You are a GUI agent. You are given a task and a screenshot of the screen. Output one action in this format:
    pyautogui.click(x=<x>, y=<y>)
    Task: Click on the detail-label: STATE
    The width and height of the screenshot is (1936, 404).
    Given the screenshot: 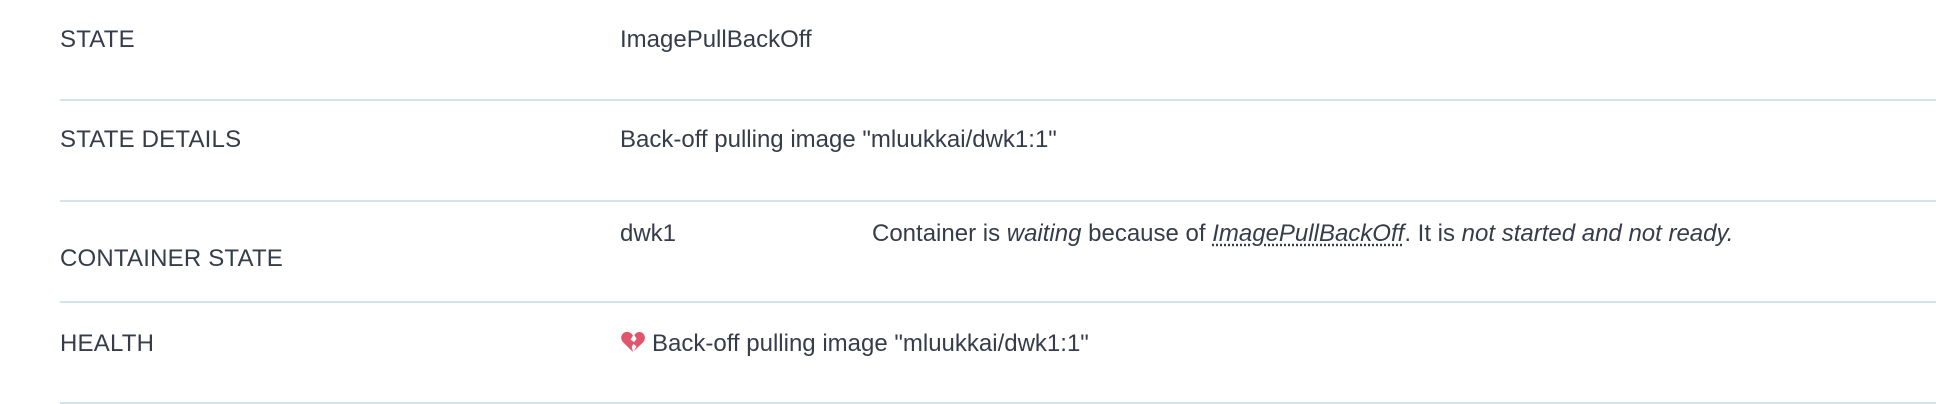 What is the action you would take?
    pyautogui.click(x=97, y=39)
    